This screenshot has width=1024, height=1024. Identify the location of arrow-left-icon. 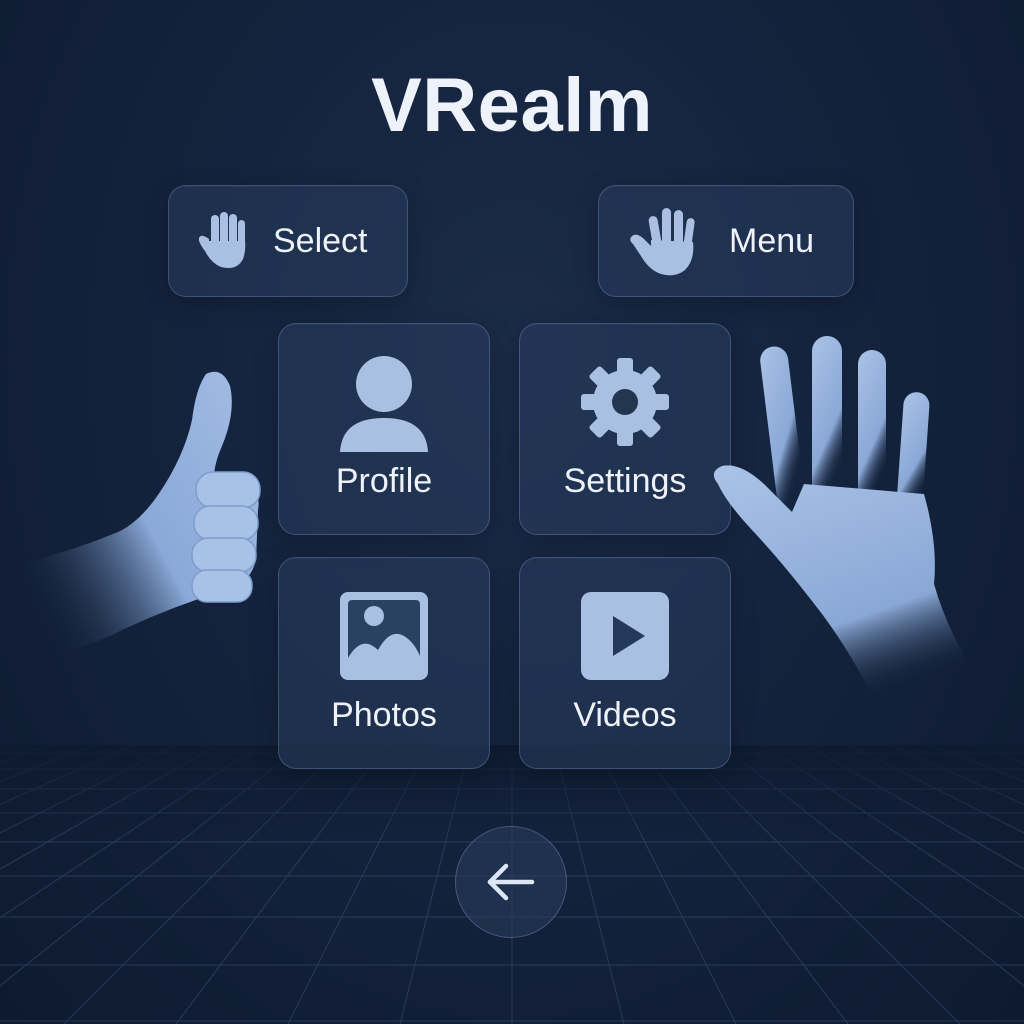
(511, 882).